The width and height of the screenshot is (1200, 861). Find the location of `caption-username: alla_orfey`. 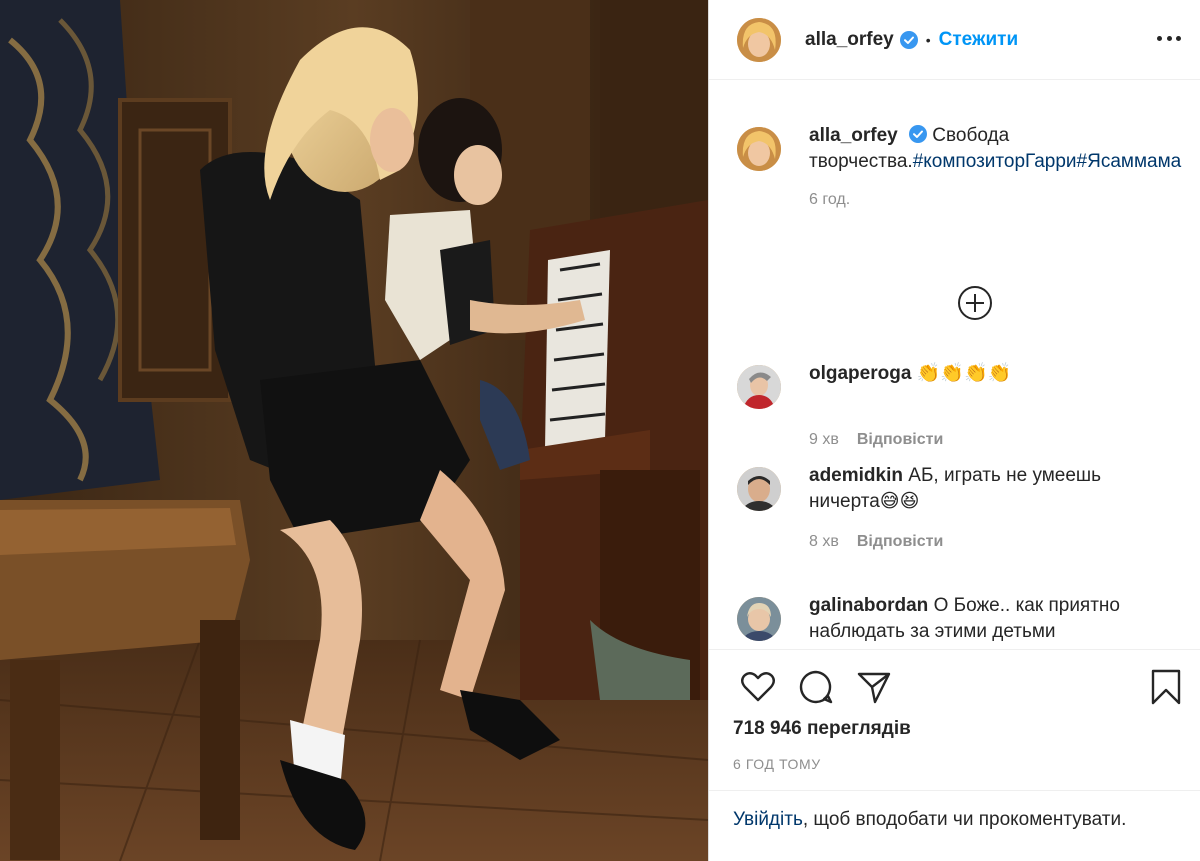

caption-username: alla_orfey is located at coordinates (853, 135).